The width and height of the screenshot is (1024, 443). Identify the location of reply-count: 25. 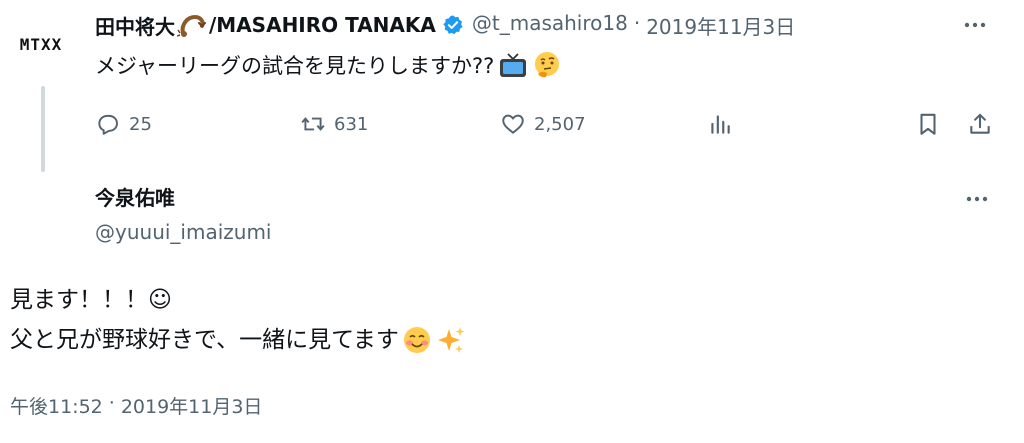
(140, 124).